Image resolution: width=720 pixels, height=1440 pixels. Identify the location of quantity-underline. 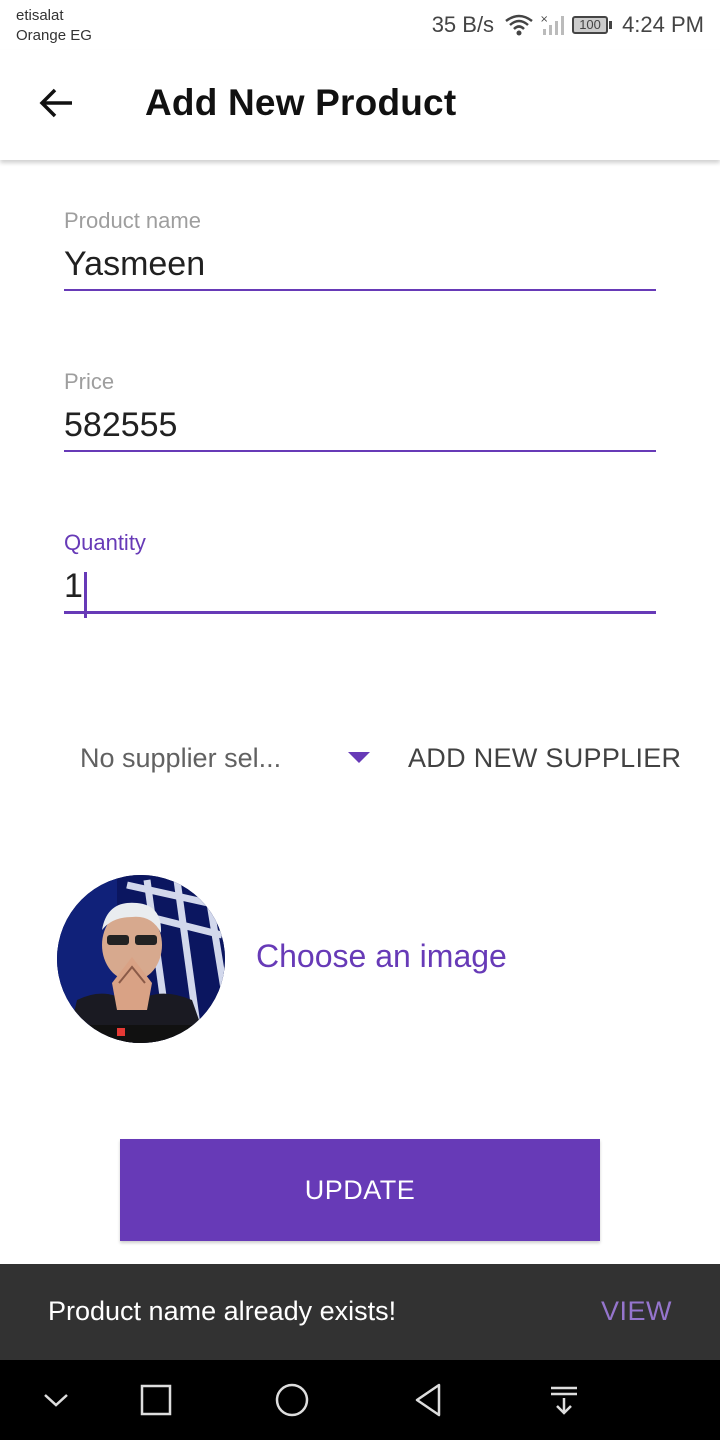
(360, 612).